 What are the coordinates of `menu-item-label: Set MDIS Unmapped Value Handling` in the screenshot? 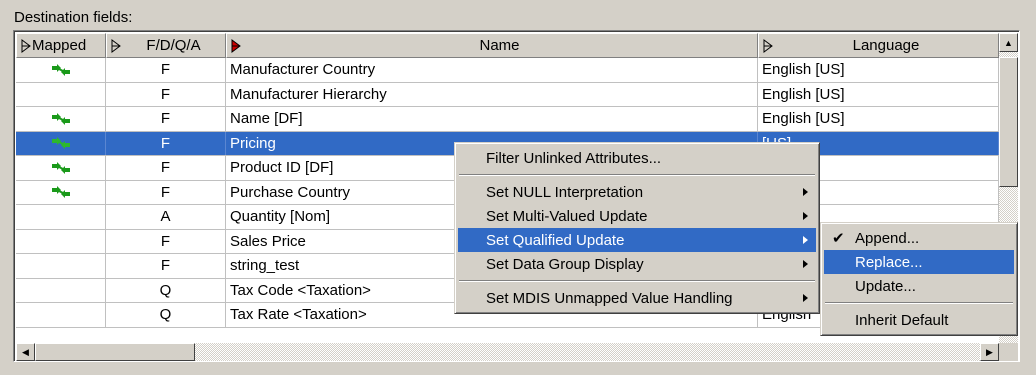 It's located at (609, 298).